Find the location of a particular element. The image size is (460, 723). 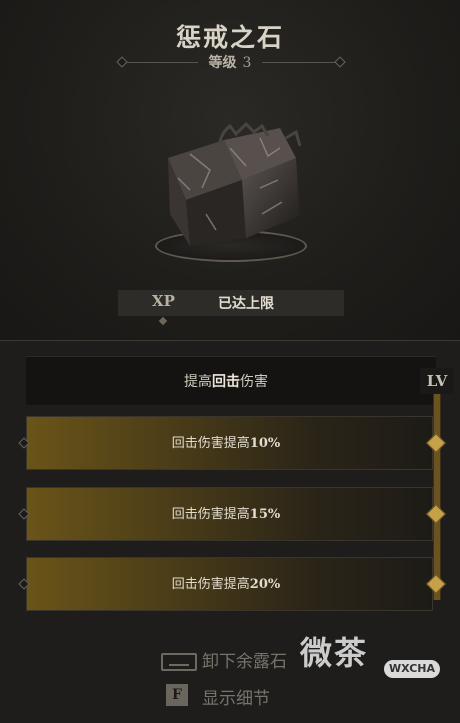

rank-1-text: 回击伤害提高10% is located at coordinates (226, 441).